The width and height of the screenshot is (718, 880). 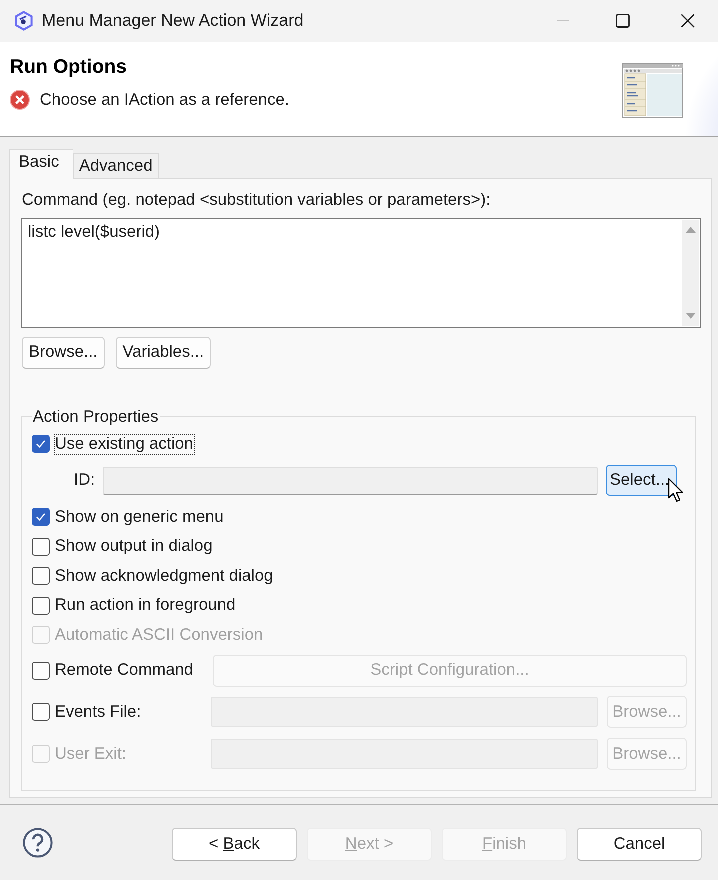 I want to click on window-title: Menu Manager New Action Wizard, so click(x=173, y=21).